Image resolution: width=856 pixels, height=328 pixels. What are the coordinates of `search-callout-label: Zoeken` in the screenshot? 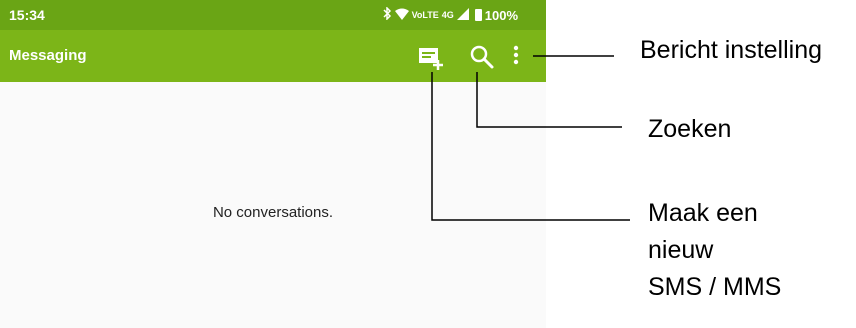 It's located at (690, 129).